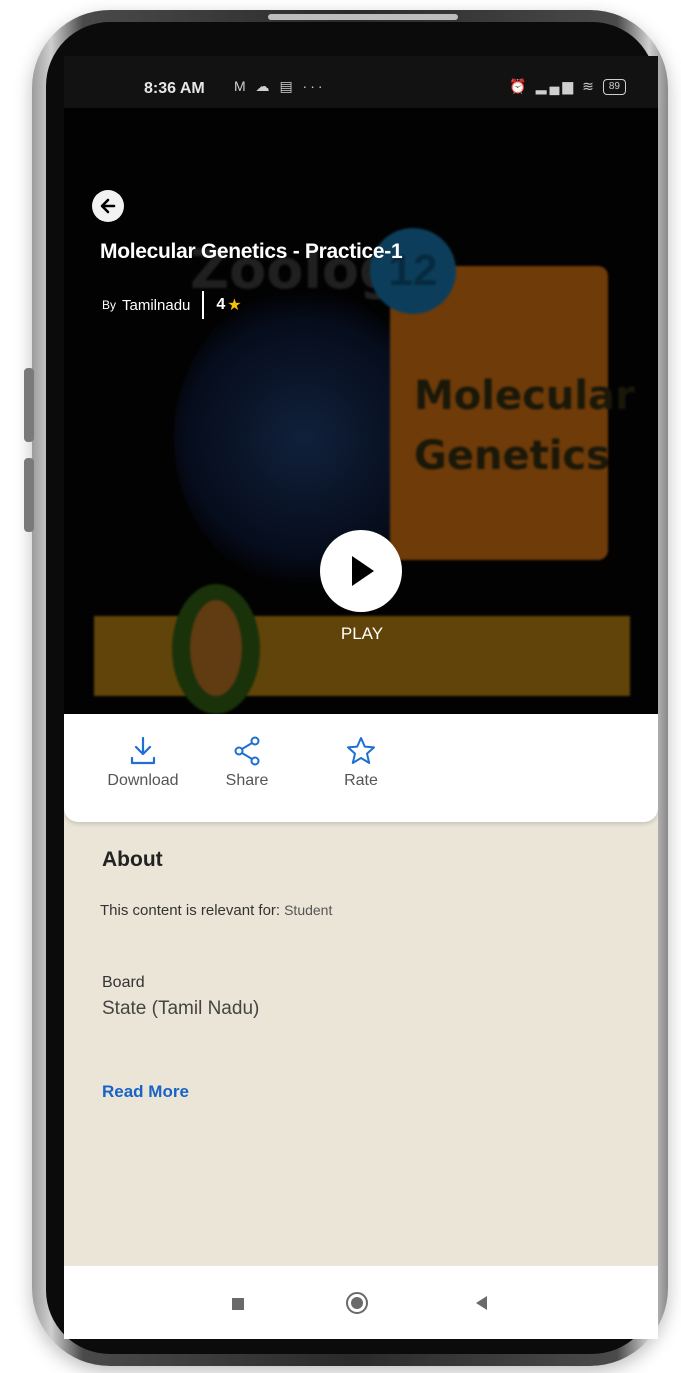 This screenshot has height=1373, width=681. I want to click on share-icon, so click(247, 751).